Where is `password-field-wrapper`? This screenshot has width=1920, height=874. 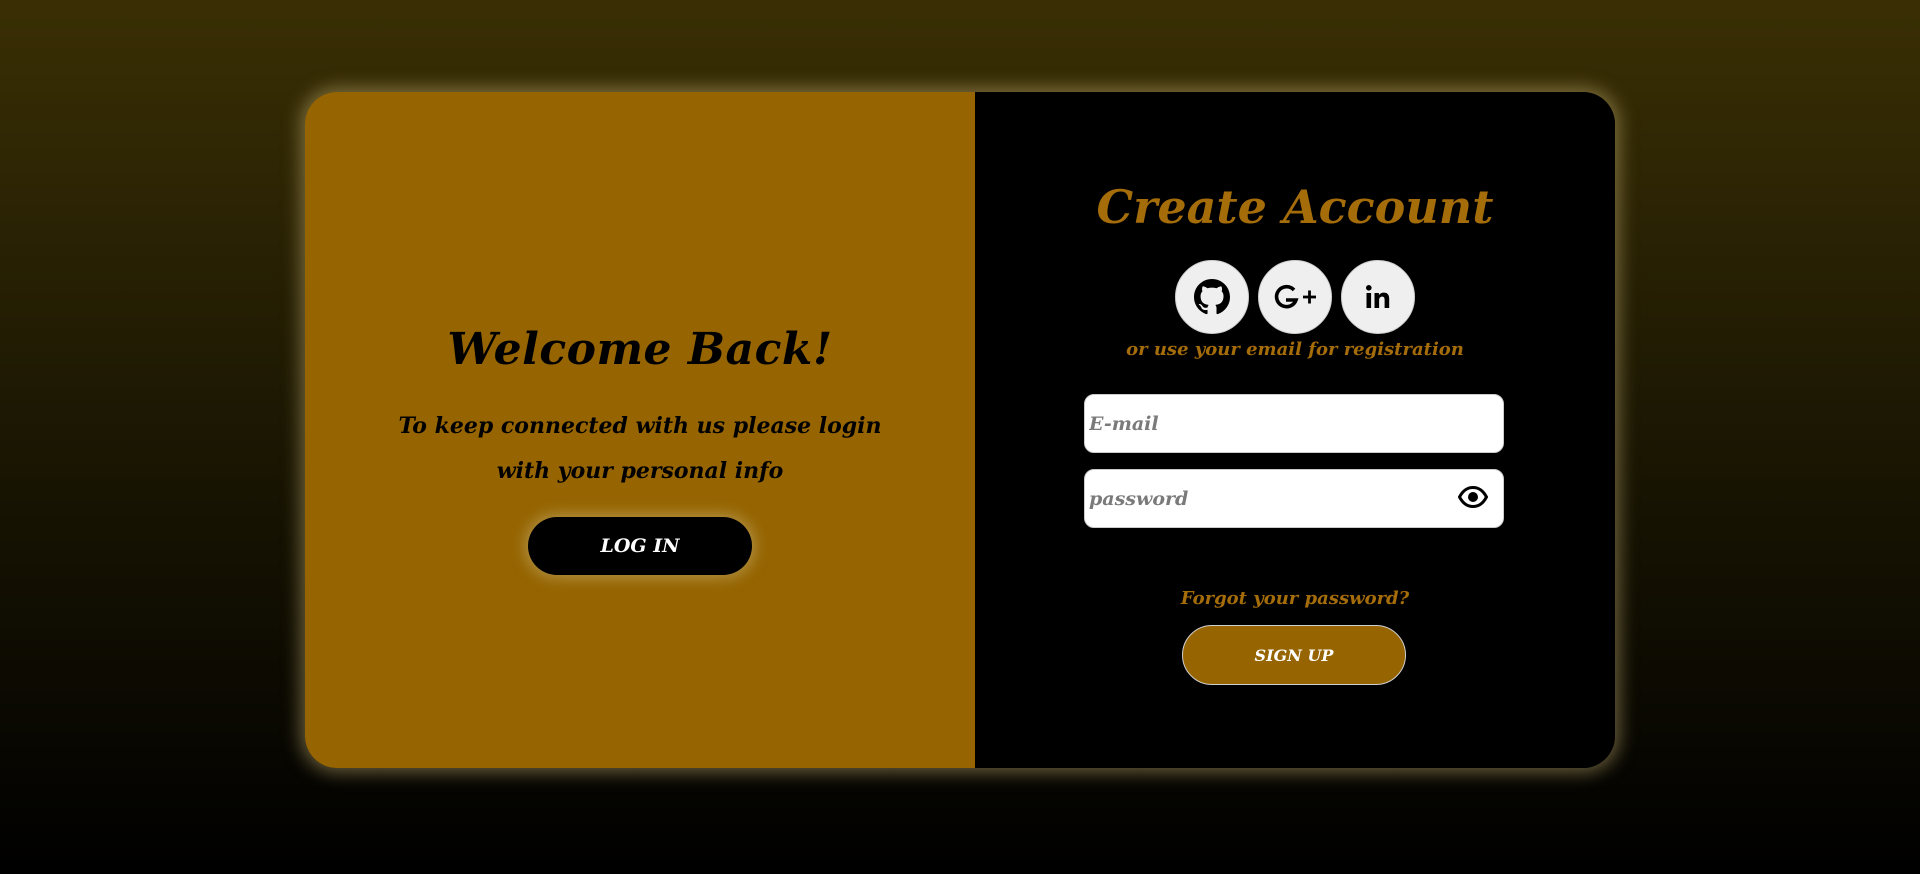 password-field-wrapper is located at coordinates (1294, 498).